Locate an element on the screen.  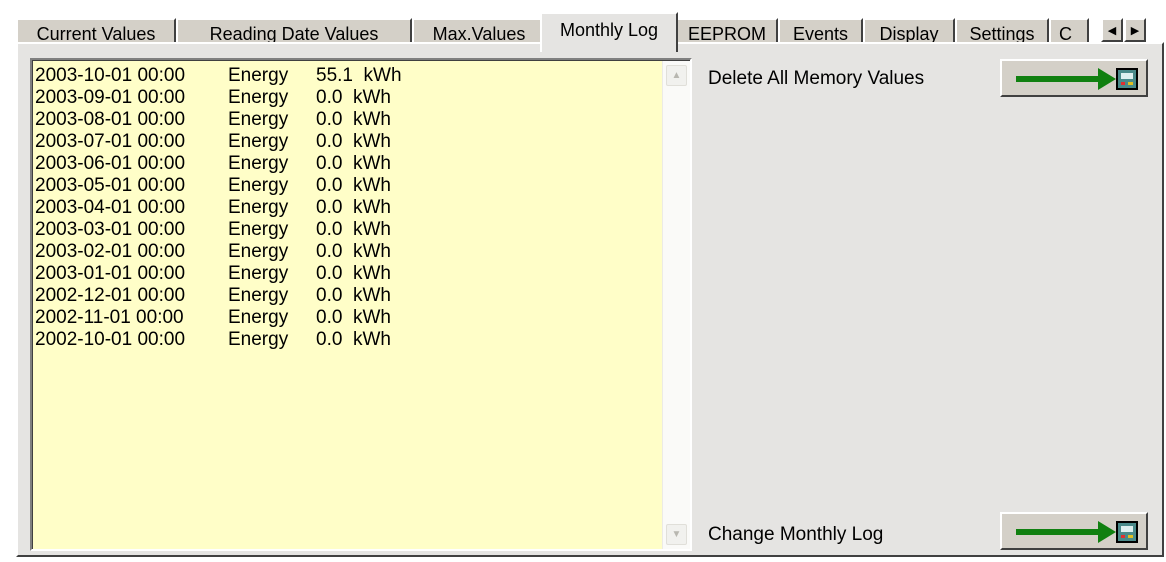
log-row: 2003-06-01 00:00 Energy 0.0 kWh is located at coordinates (345, 164).